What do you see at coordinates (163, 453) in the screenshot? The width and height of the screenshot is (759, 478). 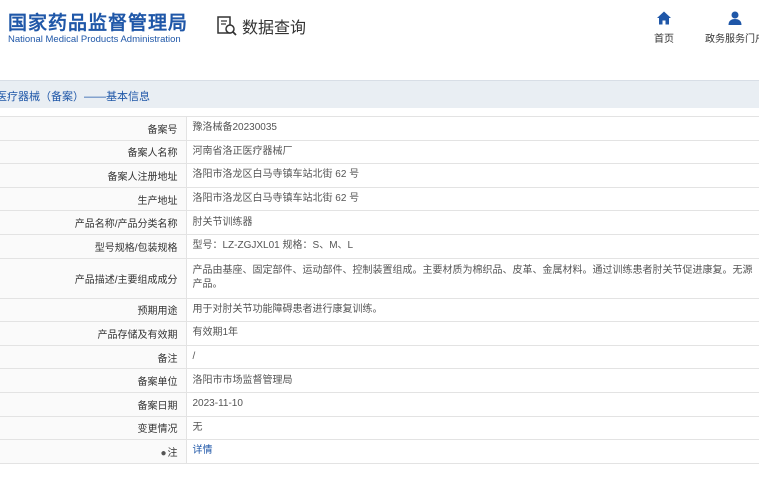 I see `pin-icon: ●` at bounding box center [163, 453].